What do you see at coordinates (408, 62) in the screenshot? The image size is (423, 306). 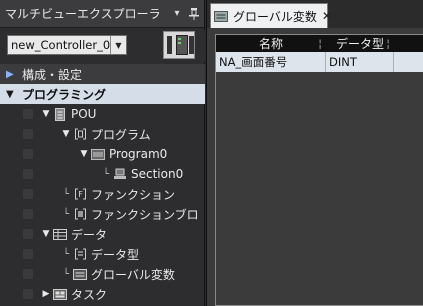 I see `cell-extra` at bounding box center [408, 62].